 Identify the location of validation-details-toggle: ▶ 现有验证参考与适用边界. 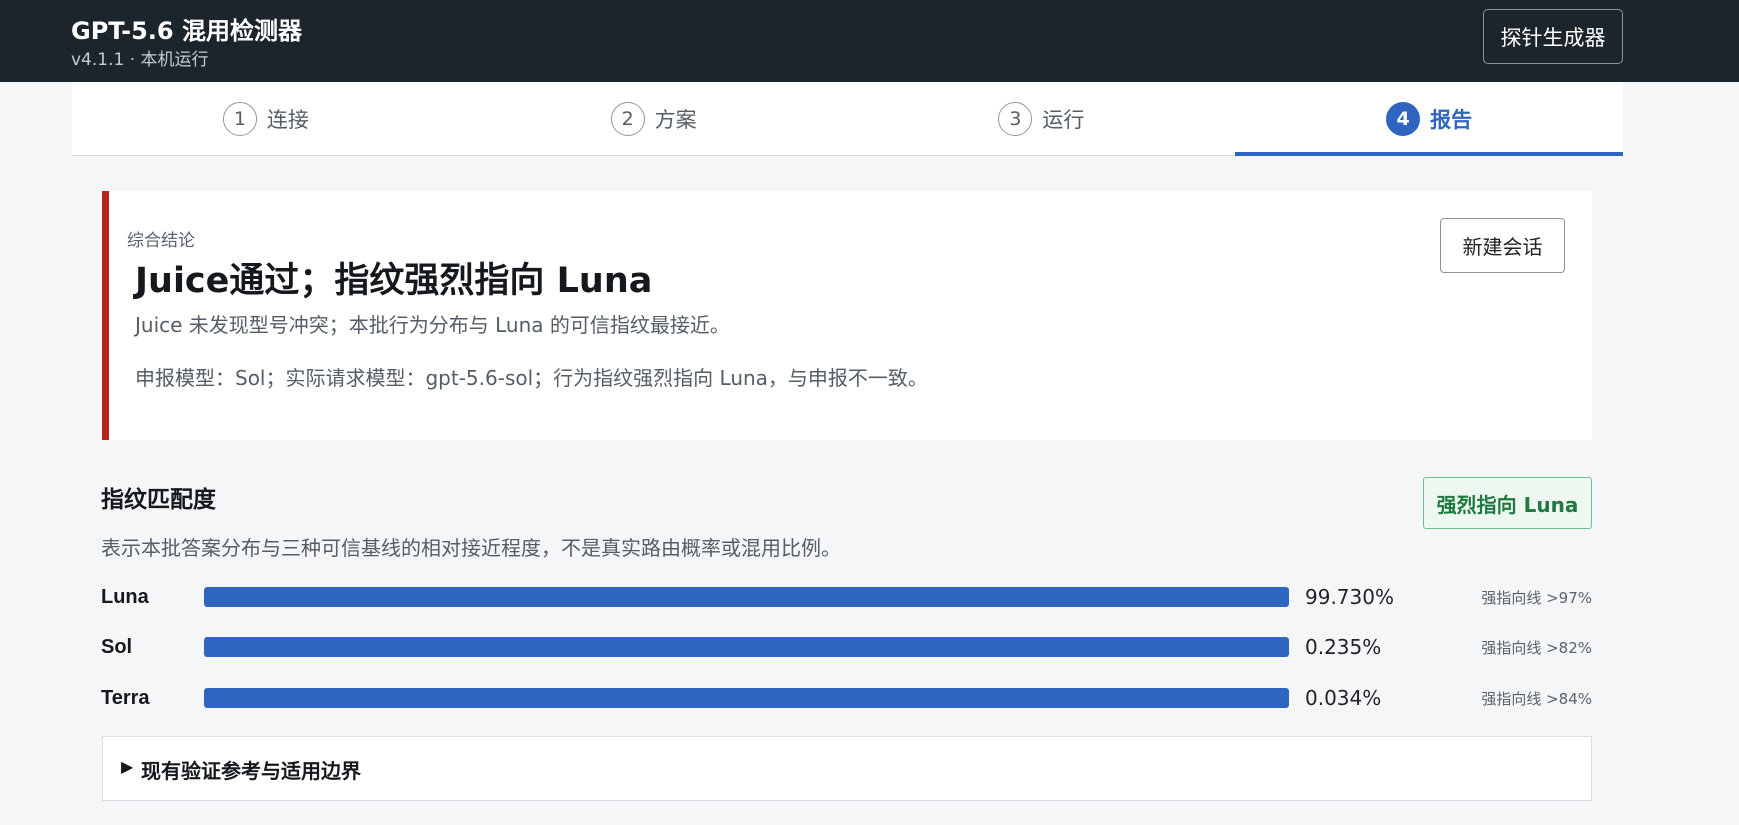
(847, 768).